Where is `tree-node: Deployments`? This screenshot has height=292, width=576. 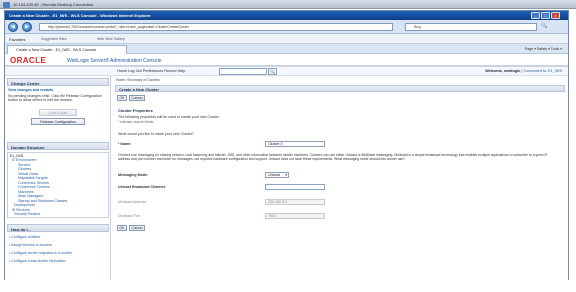
tree-node: Deployments is located at coordinates (24, 205).